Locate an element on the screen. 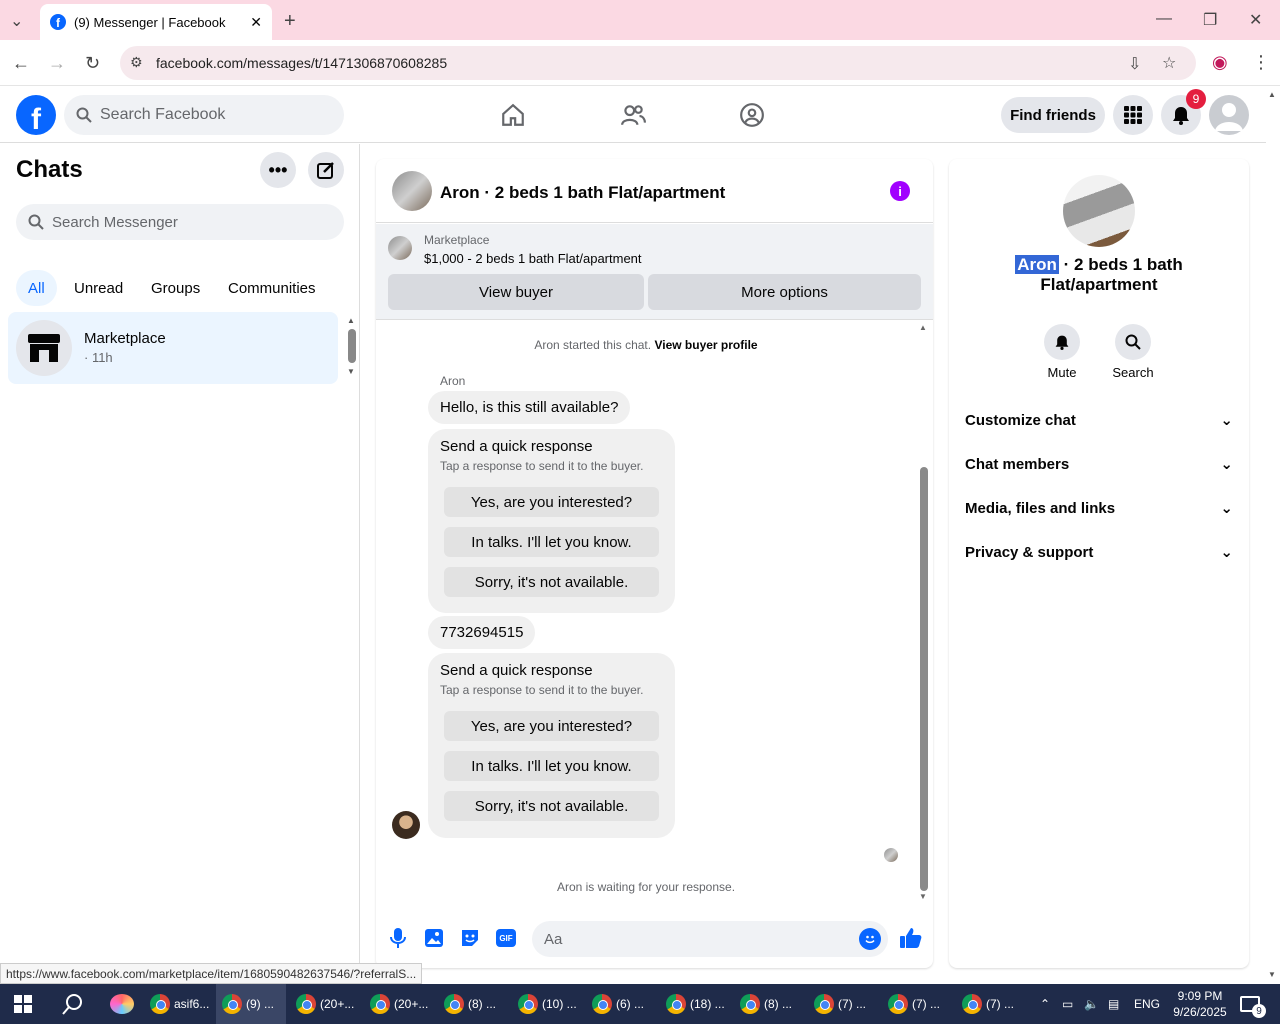  tray-clock: 9:09 PM 9/26/2025 is located at coordinates (1197, 1004).